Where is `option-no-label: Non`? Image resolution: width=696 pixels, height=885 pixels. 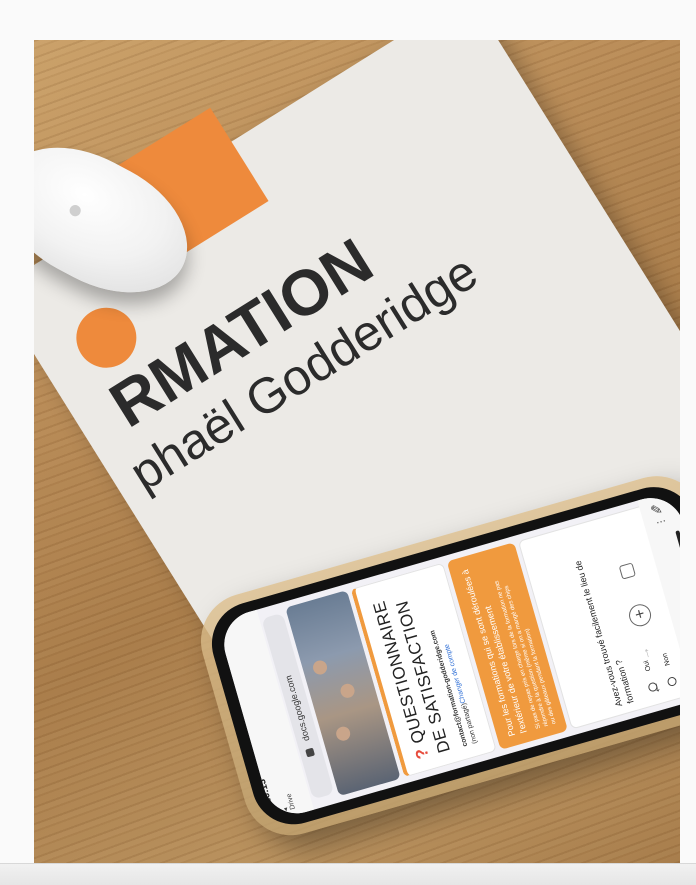
option-no-label: Non is located at coordinates (666, 659).